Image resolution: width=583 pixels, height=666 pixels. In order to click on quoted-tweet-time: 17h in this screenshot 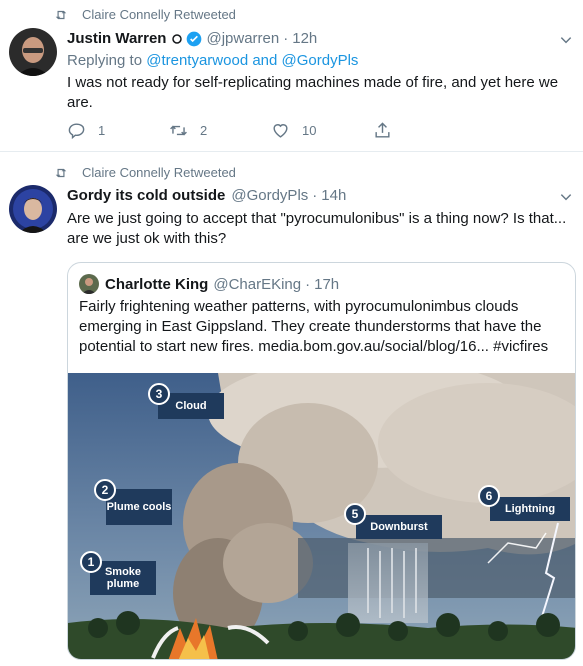, I will do `click(327, 284)`.